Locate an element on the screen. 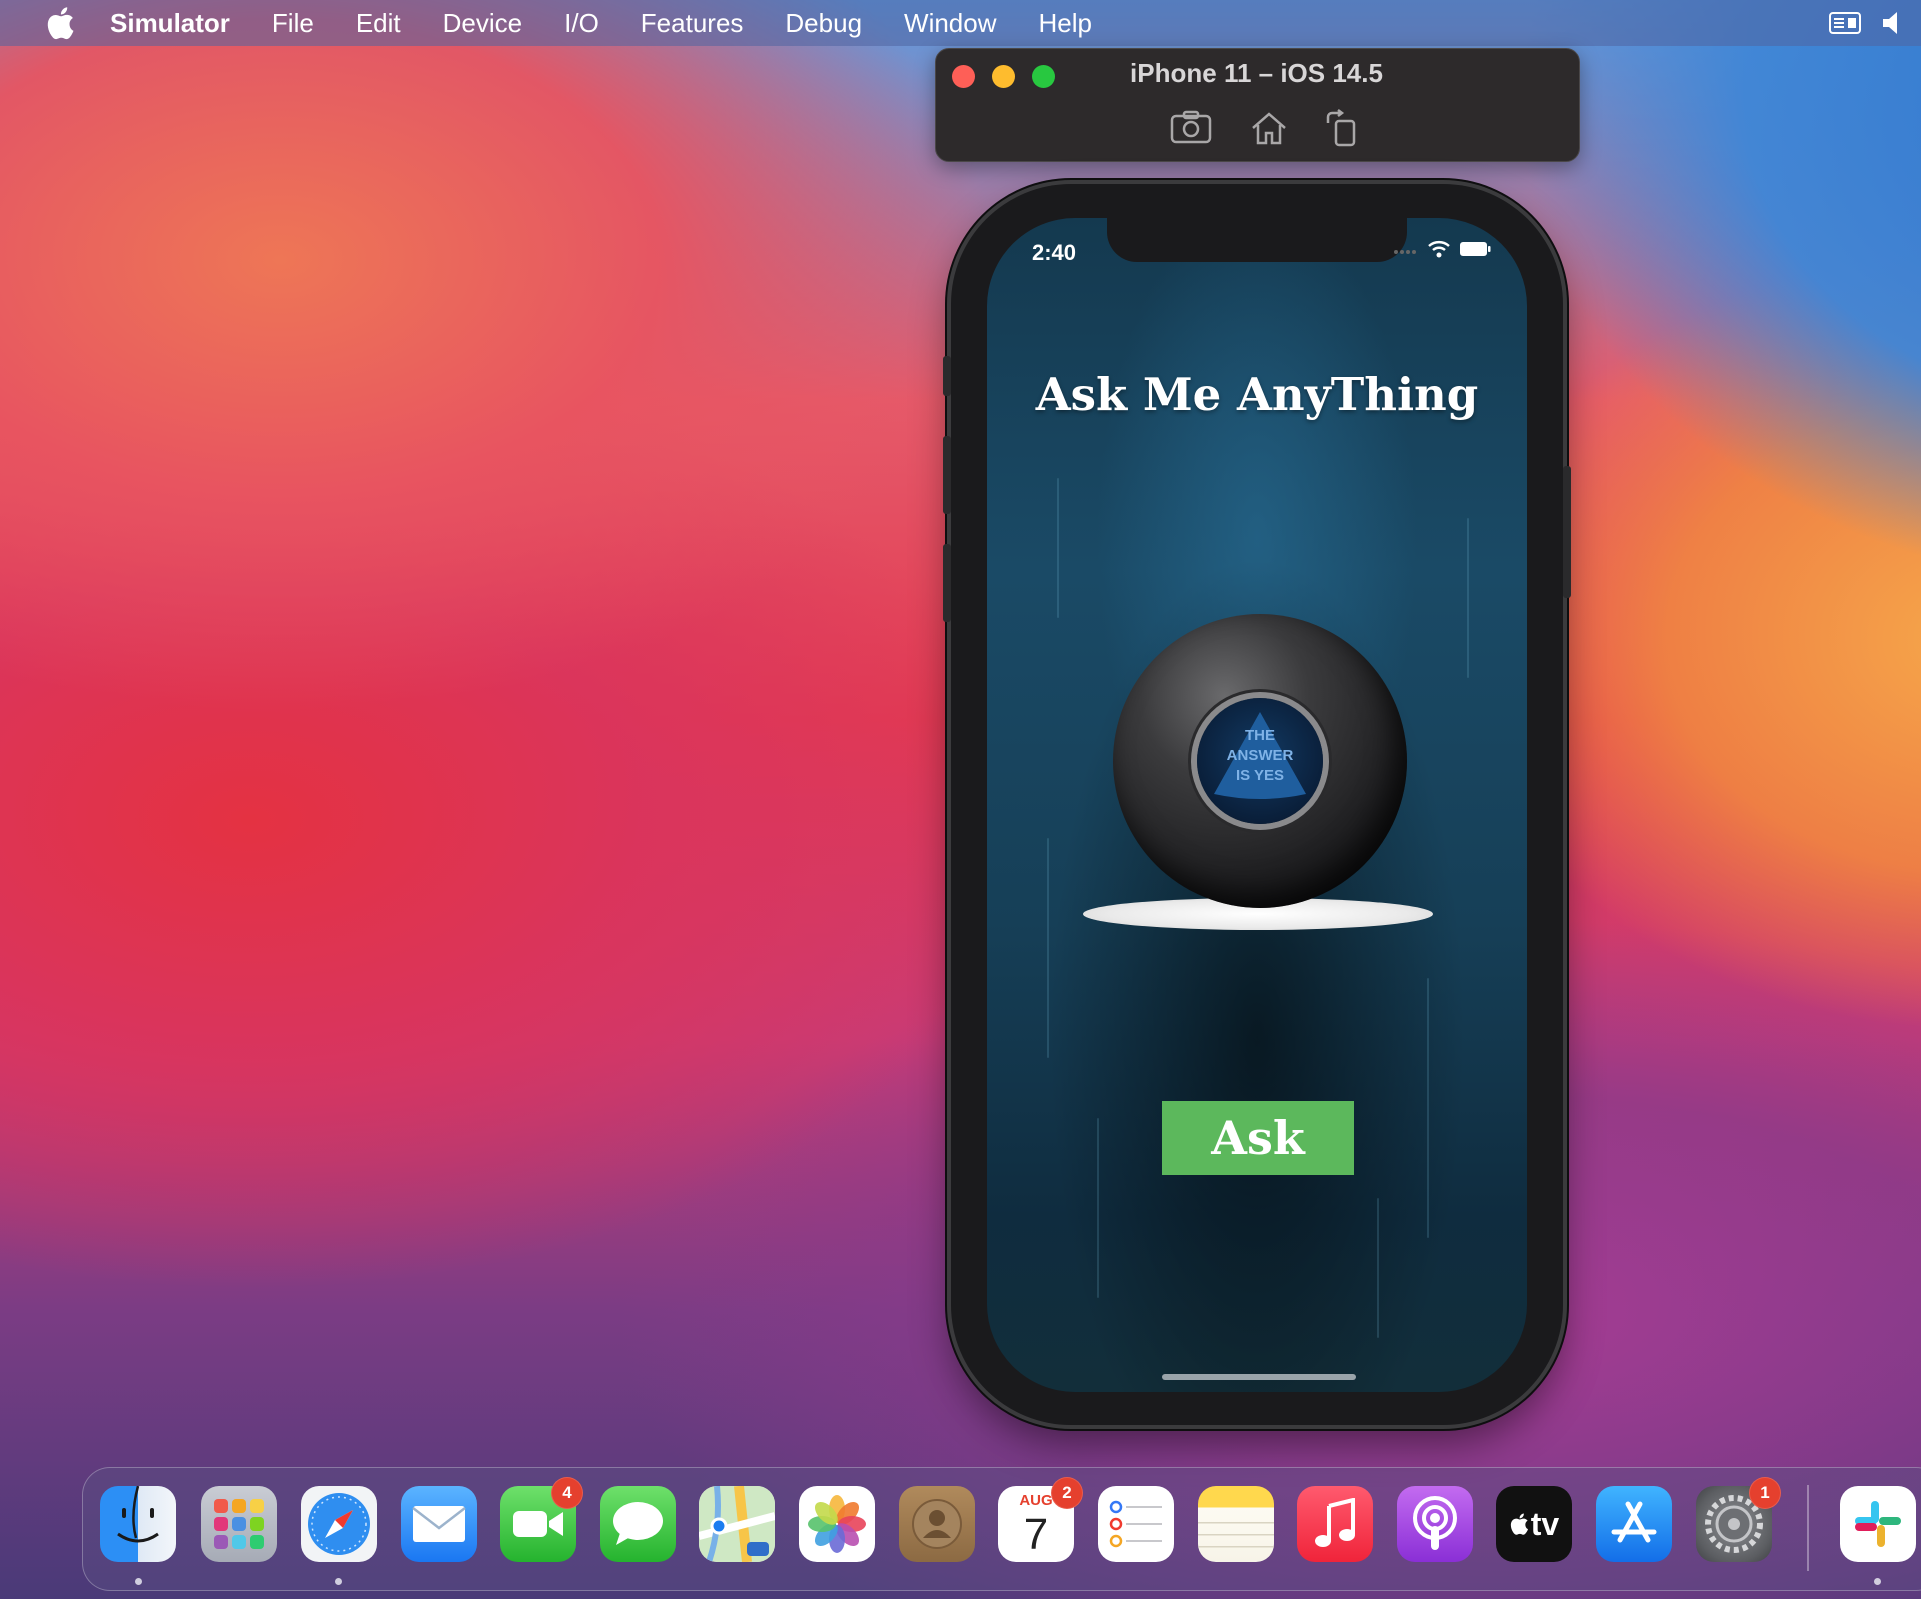 Image resolution: width=1921 pixels, height=1599 pixels. device-notch is located at coordinates (1257, 240).